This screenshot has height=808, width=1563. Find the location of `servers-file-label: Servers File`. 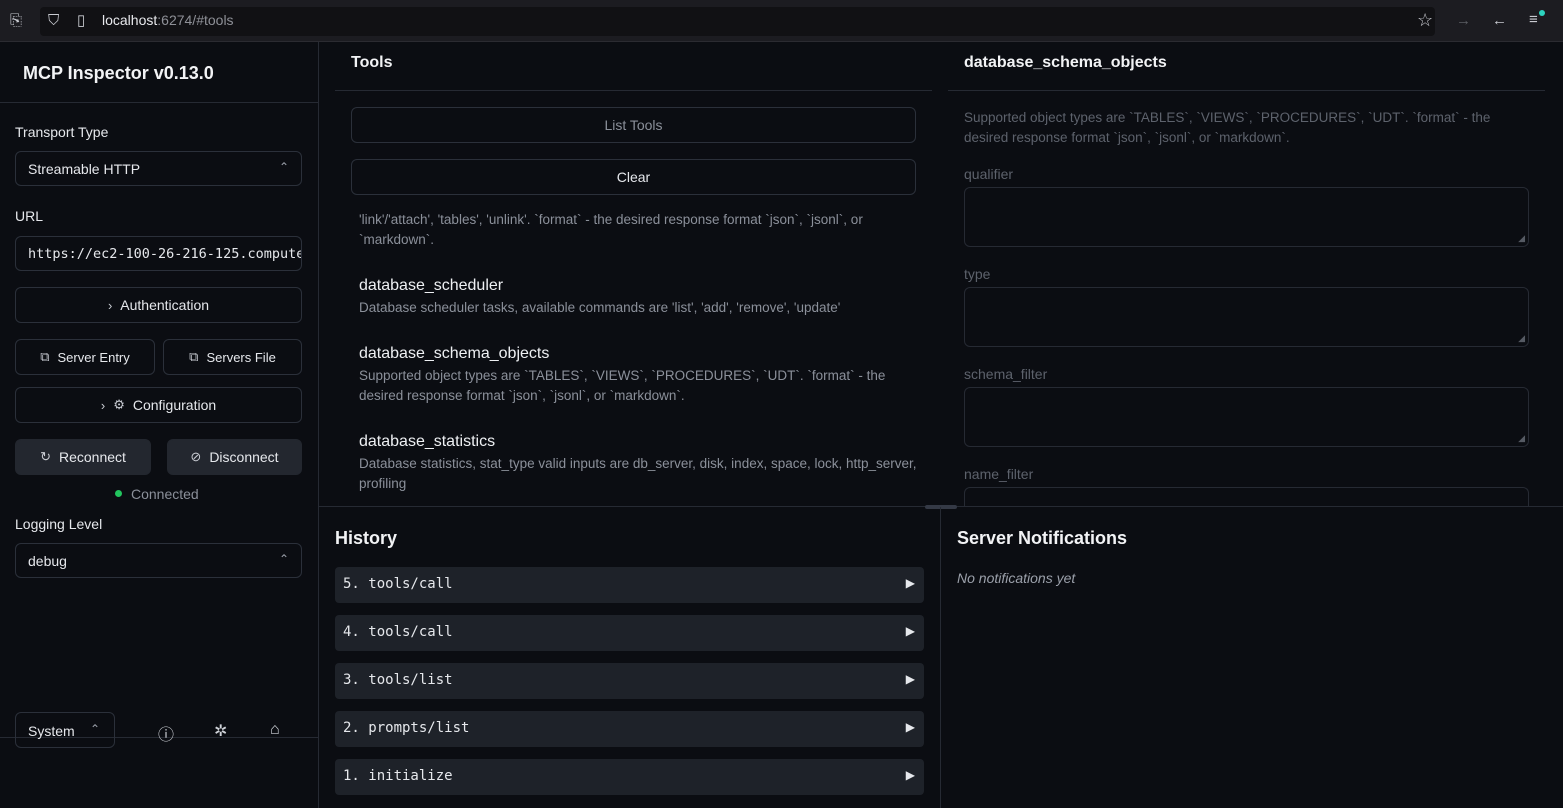

servers-file-label: Servers File is located at coordinates (241, 357).